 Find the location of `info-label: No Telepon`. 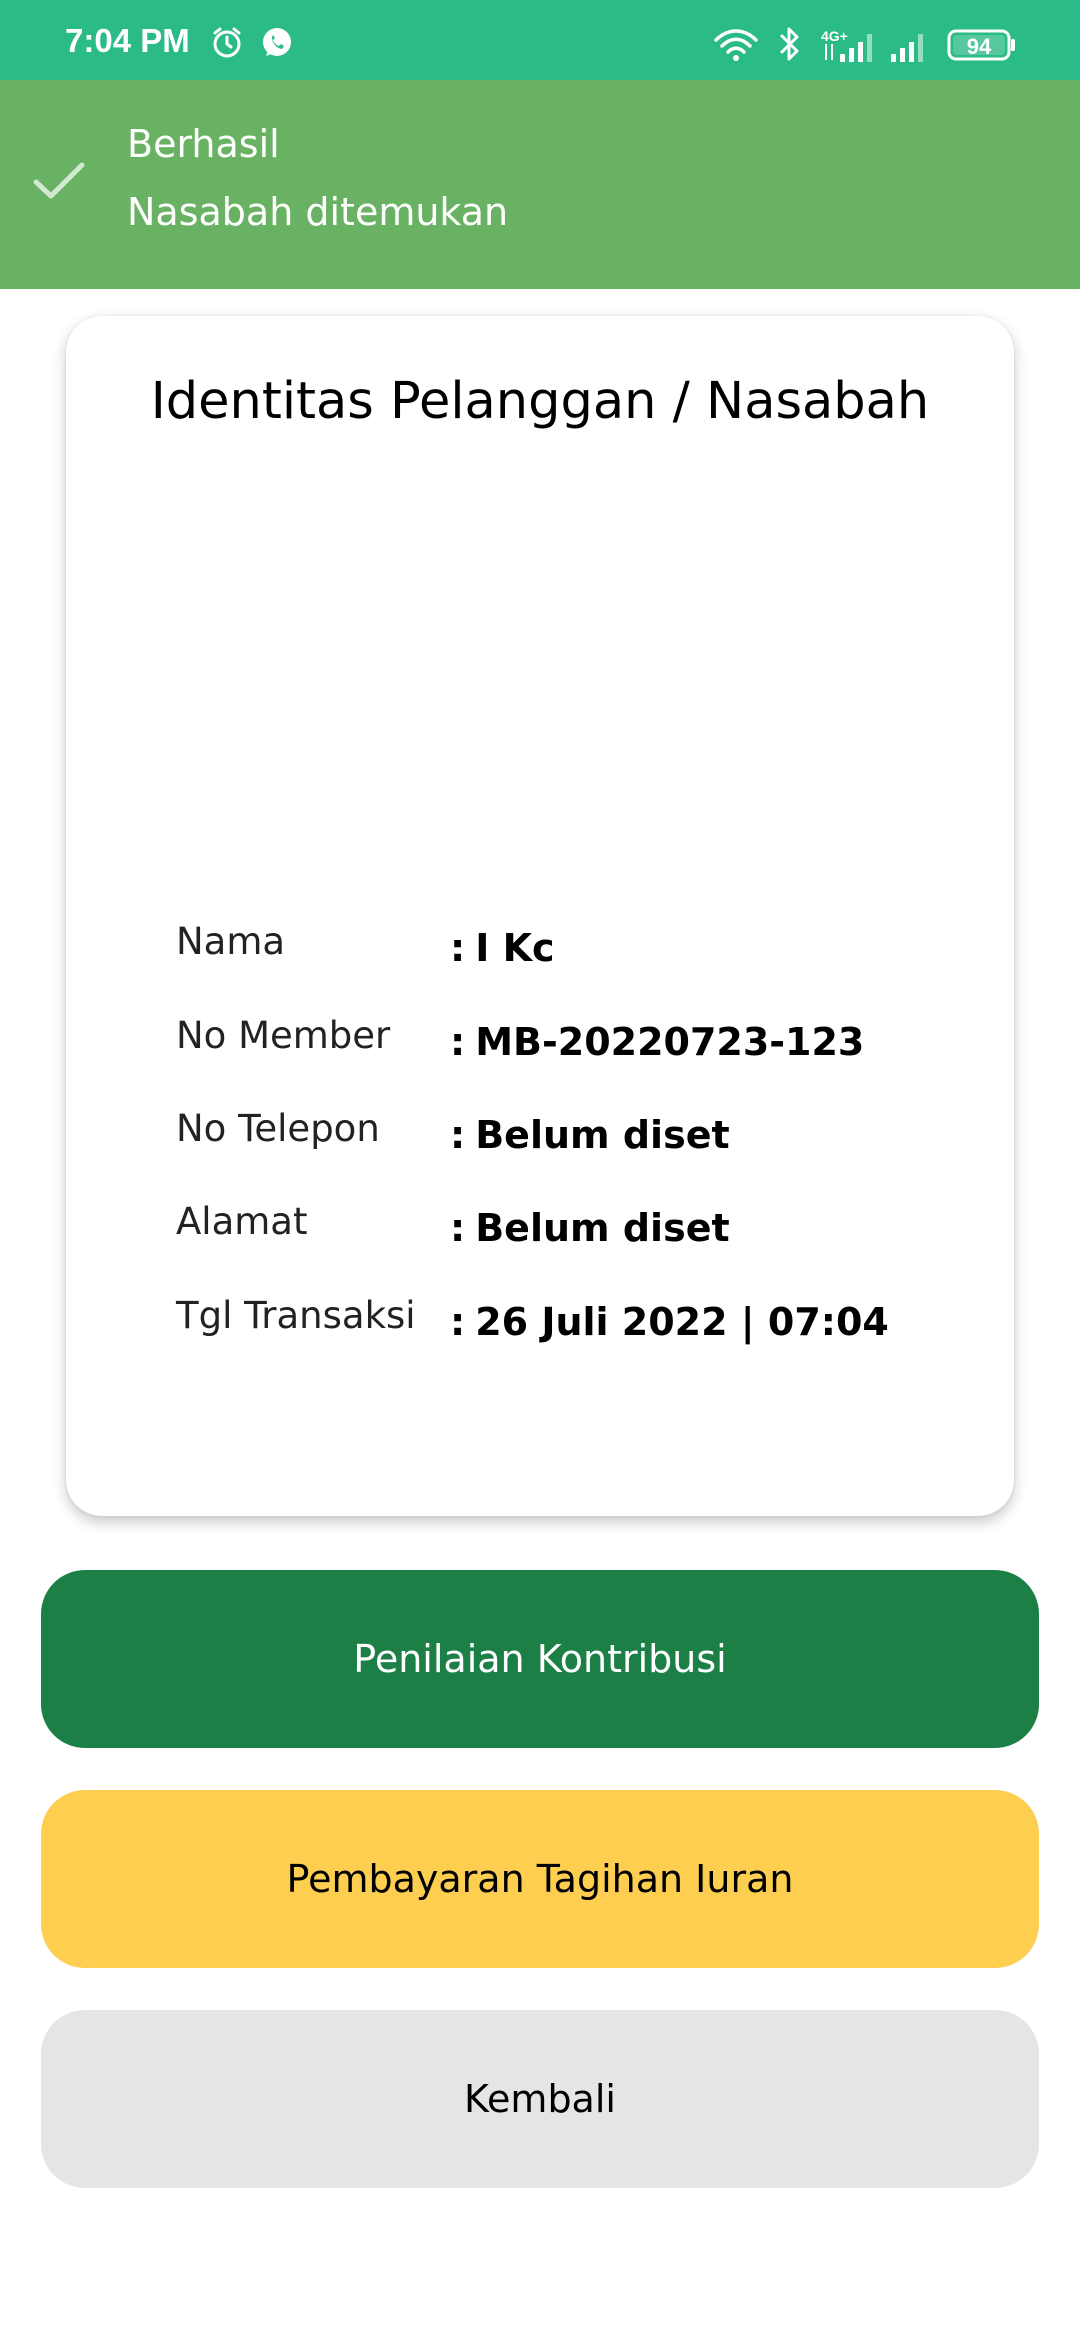

info-label: No Telepon is located at coordinates (278, 1128).